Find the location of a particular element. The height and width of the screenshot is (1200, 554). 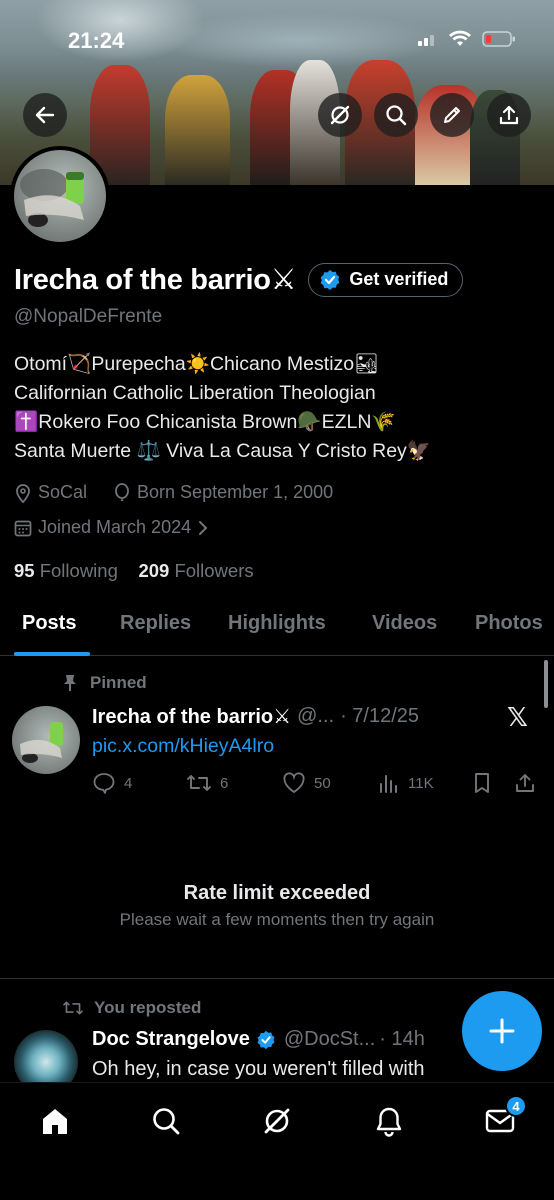

repost-label: You reposted is located at coordinates (148, 1007).